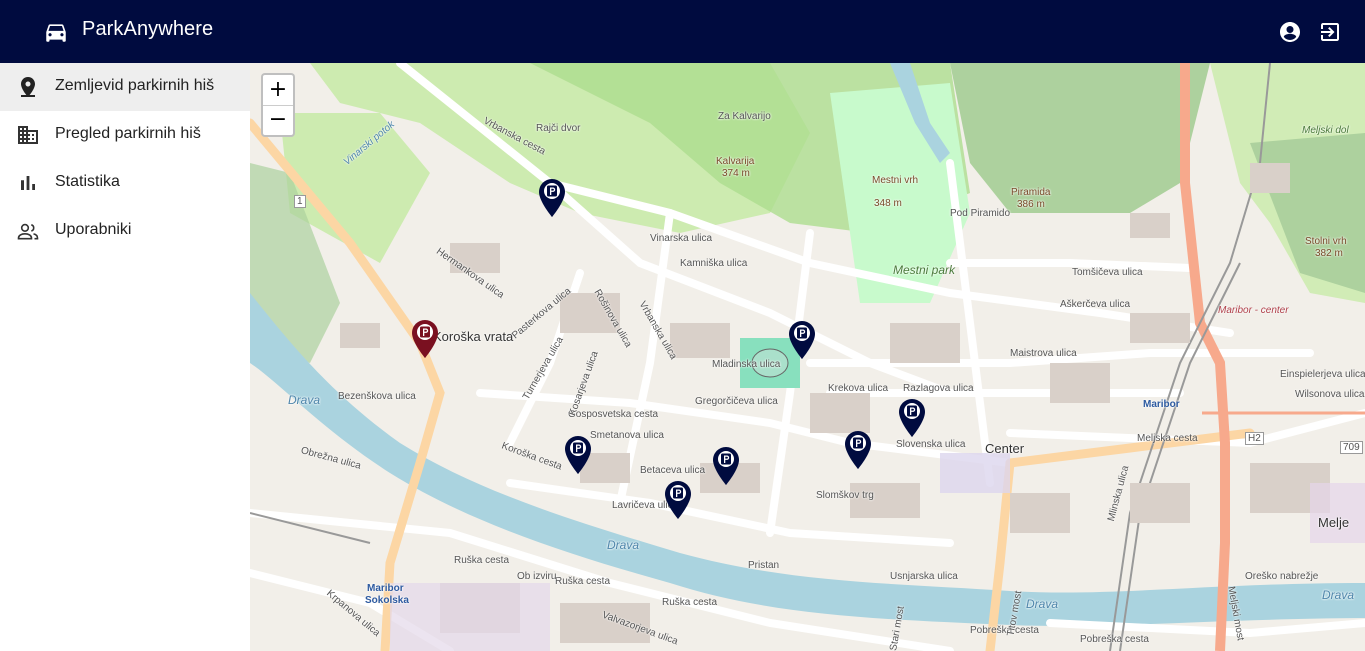 Image resolution: width=1365 pixels, height=651 pixels. What do you see at coordinates (735, 161) in the screenshot?
I see `peak-label: Kalvarija` at bounding box center [735, 161].